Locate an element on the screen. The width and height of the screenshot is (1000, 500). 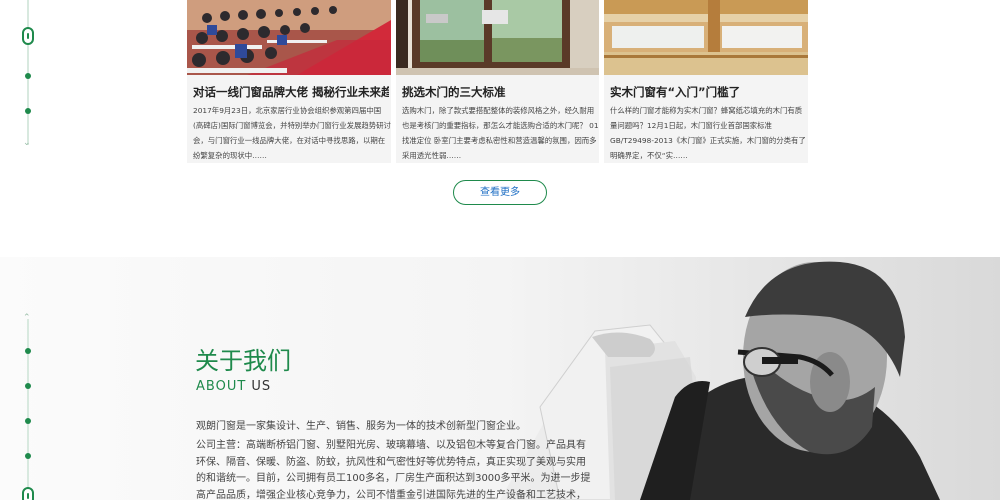
about-sub-en-dark: US is located at coordinates (261, 386).